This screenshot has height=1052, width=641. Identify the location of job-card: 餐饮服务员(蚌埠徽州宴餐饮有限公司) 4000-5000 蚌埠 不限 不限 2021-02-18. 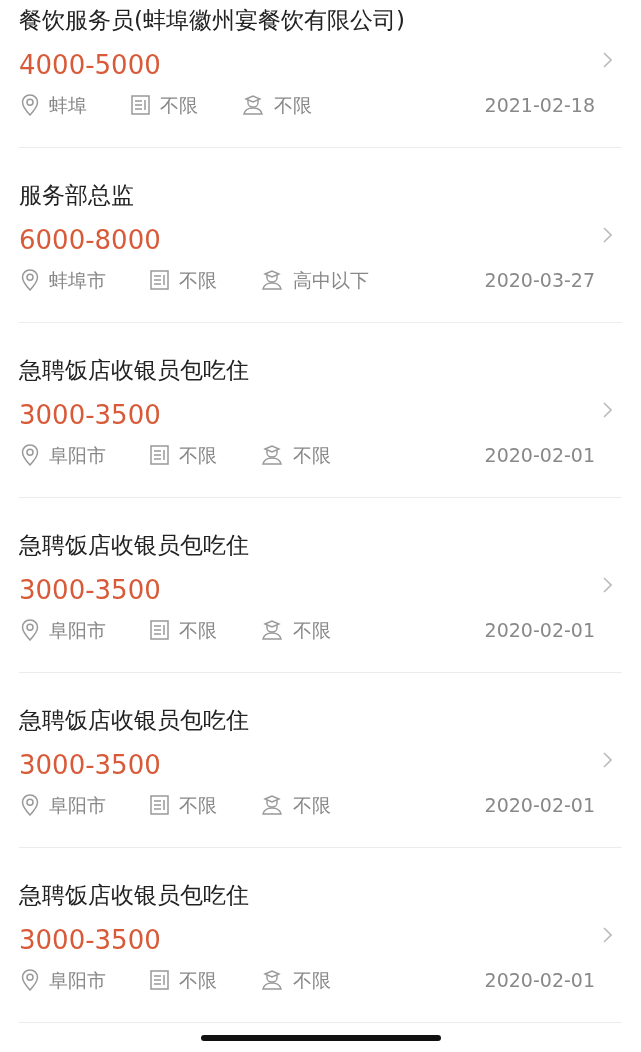
(320, 74).